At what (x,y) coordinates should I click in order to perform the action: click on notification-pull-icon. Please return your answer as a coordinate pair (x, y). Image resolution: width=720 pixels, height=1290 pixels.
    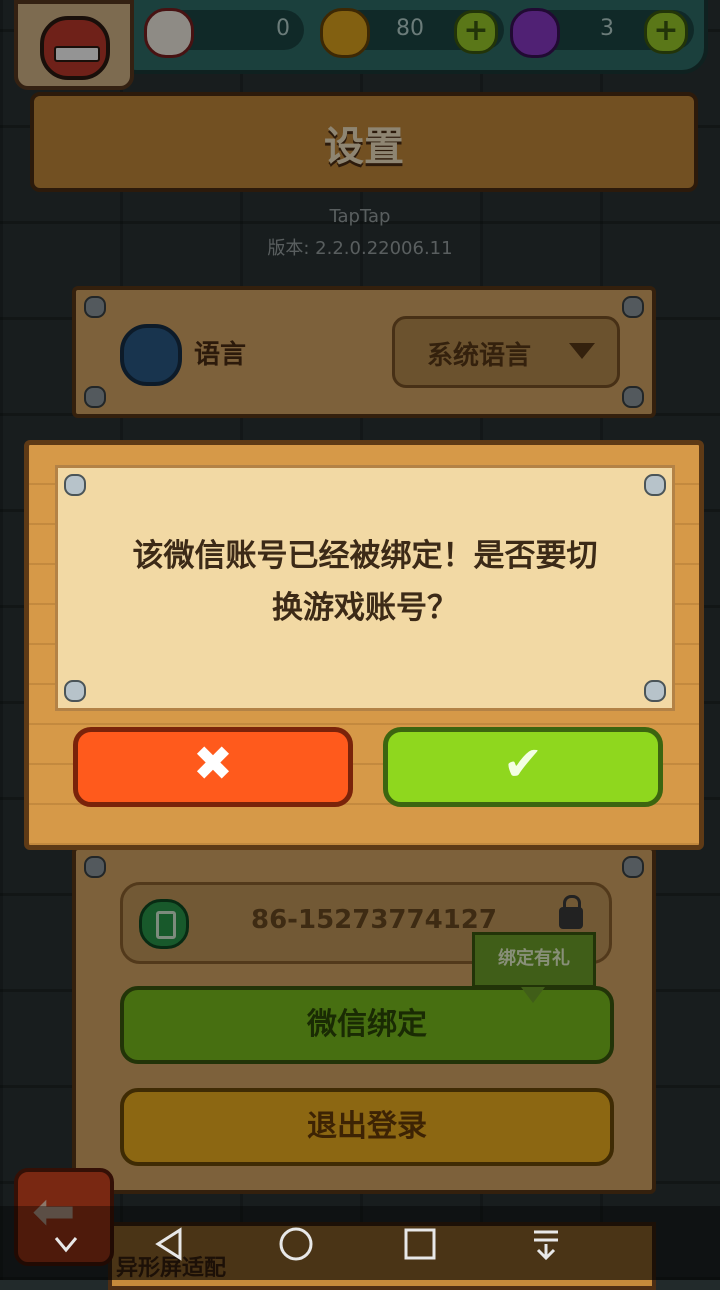
    Looking at the image, I should click on (546, 1244).